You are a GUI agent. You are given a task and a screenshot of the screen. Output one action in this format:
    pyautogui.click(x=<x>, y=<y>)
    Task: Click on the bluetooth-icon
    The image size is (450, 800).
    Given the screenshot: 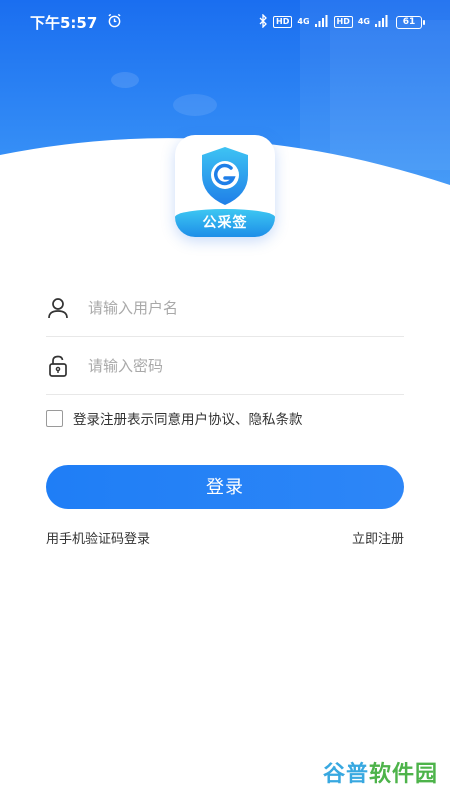 What is the action you would take?
    pyautogui.click(x=263, y=21)
    